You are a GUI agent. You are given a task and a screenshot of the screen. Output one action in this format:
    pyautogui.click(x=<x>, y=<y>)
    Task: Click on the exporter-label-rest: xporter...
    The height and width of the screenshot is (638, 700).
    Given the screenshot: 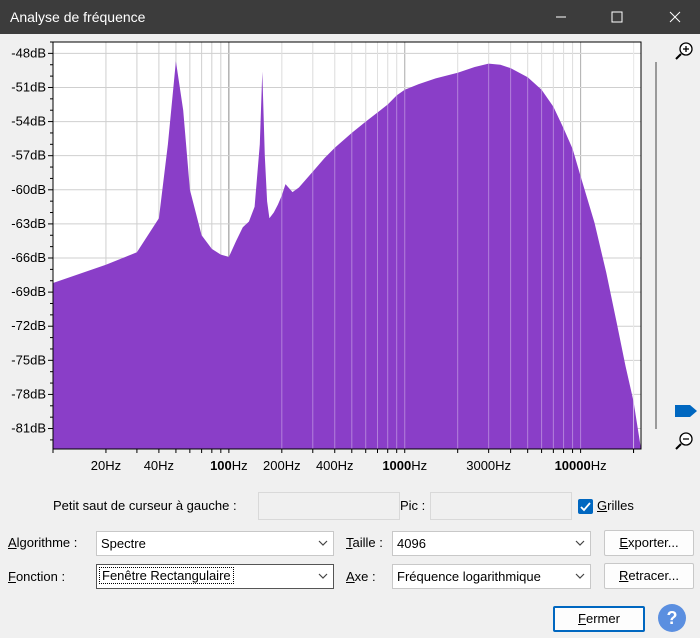 What is the action you would take?
    pyautogui.click(x=653, y=542)
    